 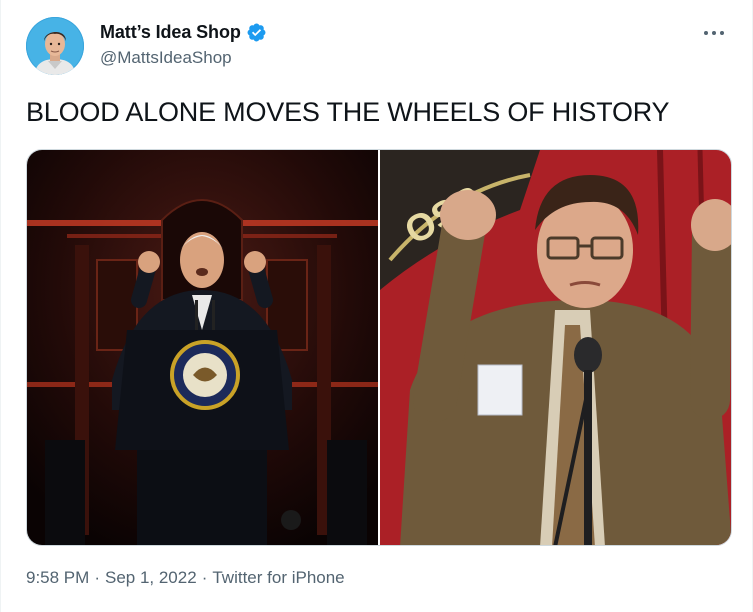 I want to click on verified-badge-icon, so click(x=256, y=32).